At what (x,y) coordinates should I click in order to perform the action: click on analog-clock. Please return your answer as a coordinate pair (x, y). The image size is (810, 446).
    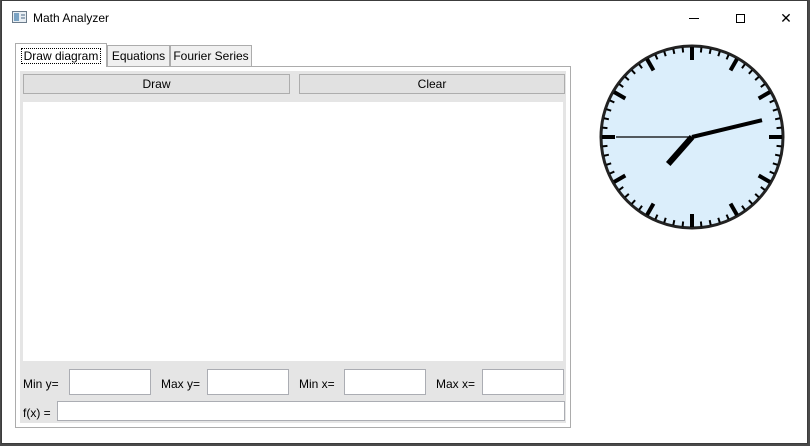
    Looking at the image, I should click on (692, 137).